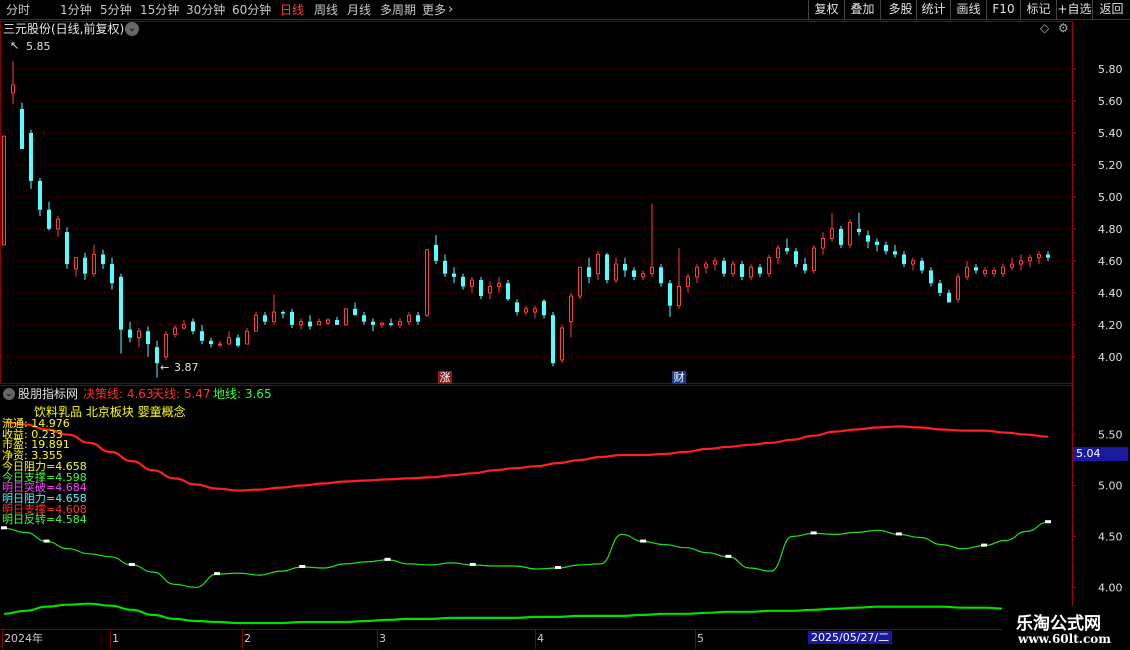 This screenshot has width=1130, height=650. What do you see at coordinates (1074, 10) in the screenshot?
I see `toolbar-button: +自选` at bounding box center [1074, 10].